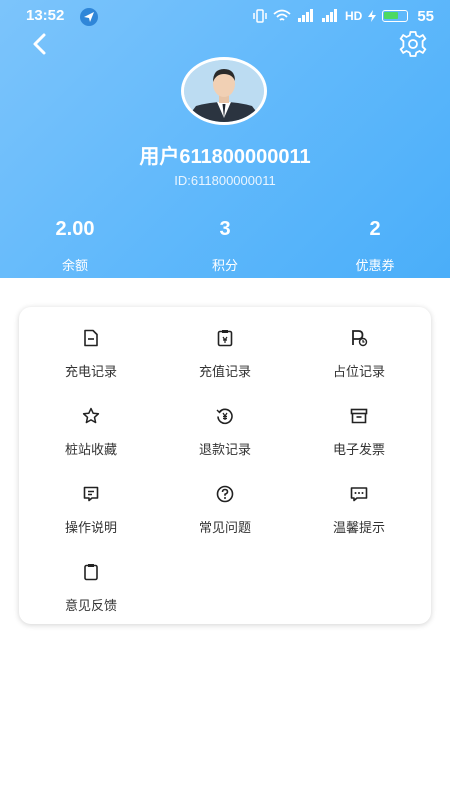 The width and height of the screenshot is (450, 800). I want to click on menu-refund-records: 退款记录, so click(225, 421).